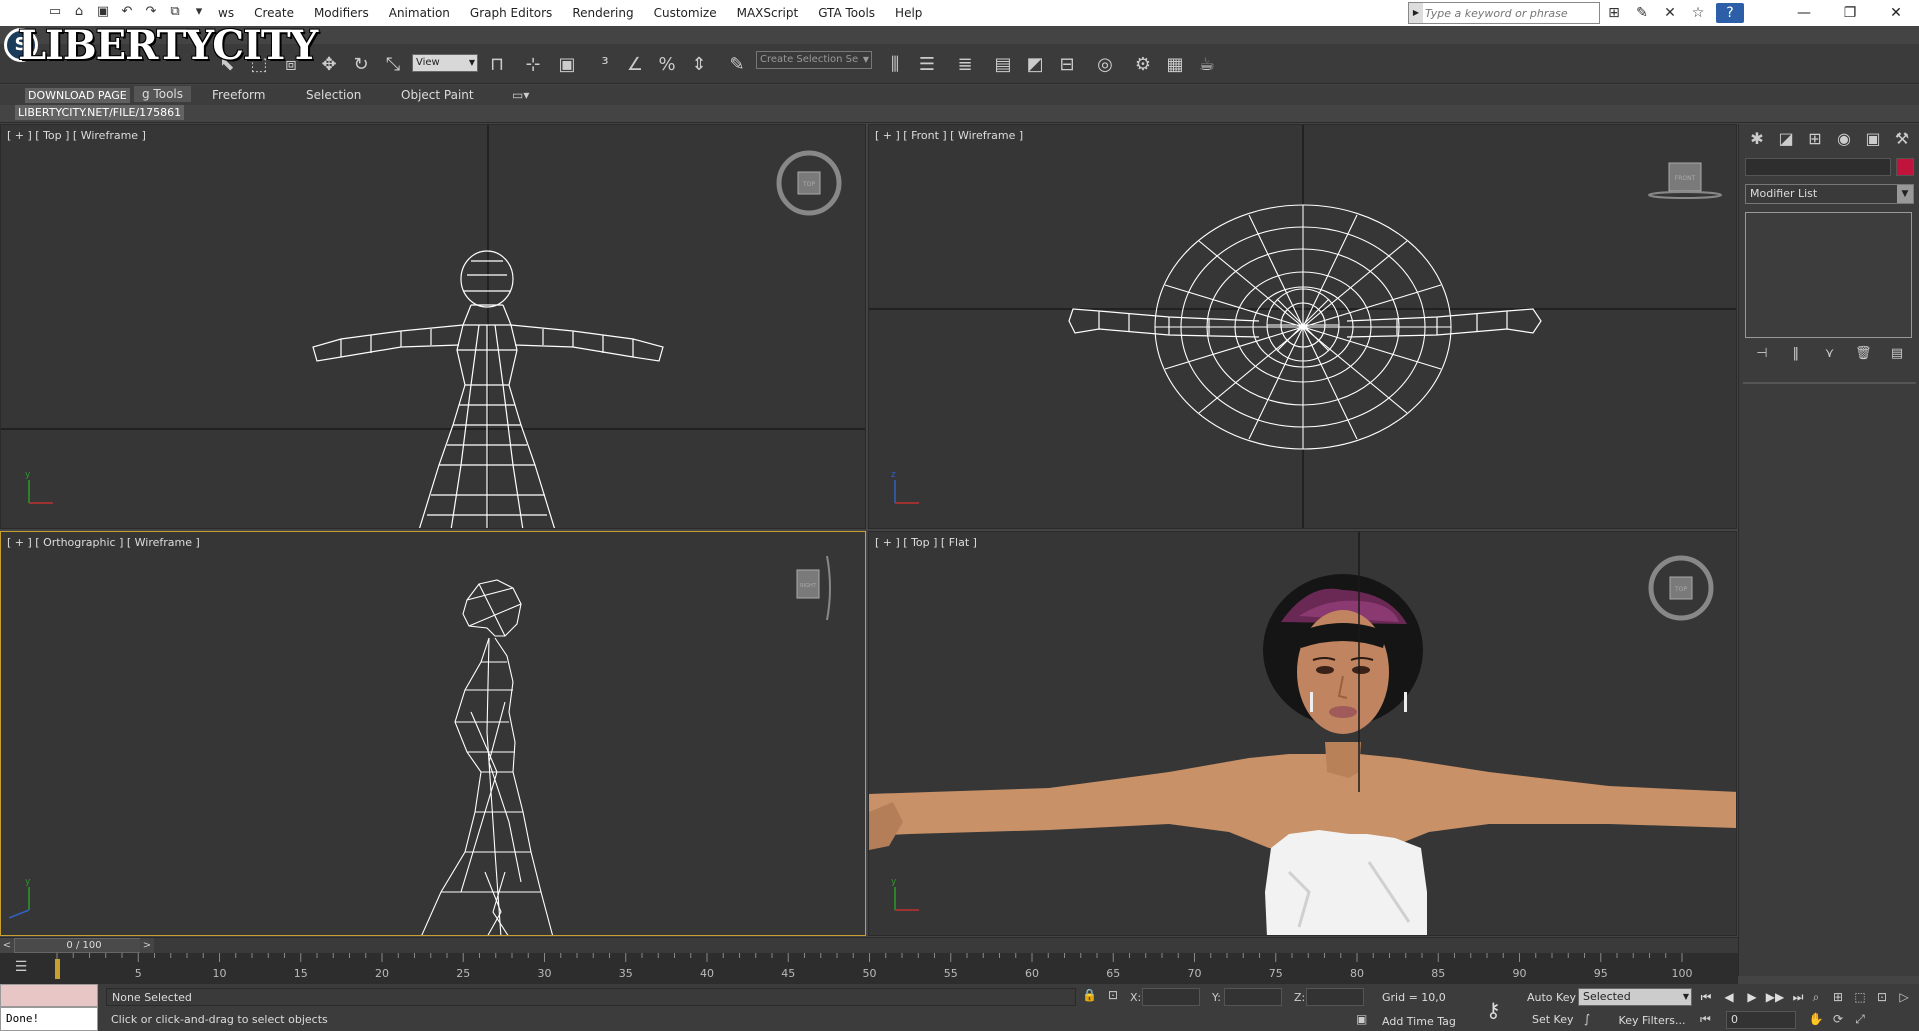 The width and height of the screenshot is (1919, 1031). Describe the element at coordinates (602, 13) in the screenshot. I see `menu-item-rendering: Rendering` at that location.